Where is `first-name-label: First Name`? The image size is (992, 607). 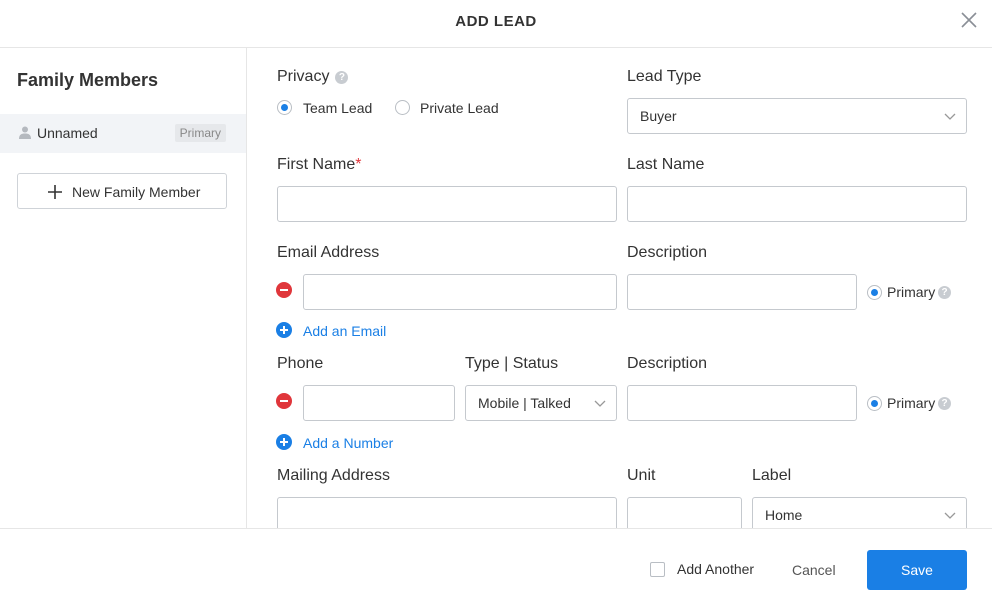
first-name-label: First Name is located at coordinates (316, 164).